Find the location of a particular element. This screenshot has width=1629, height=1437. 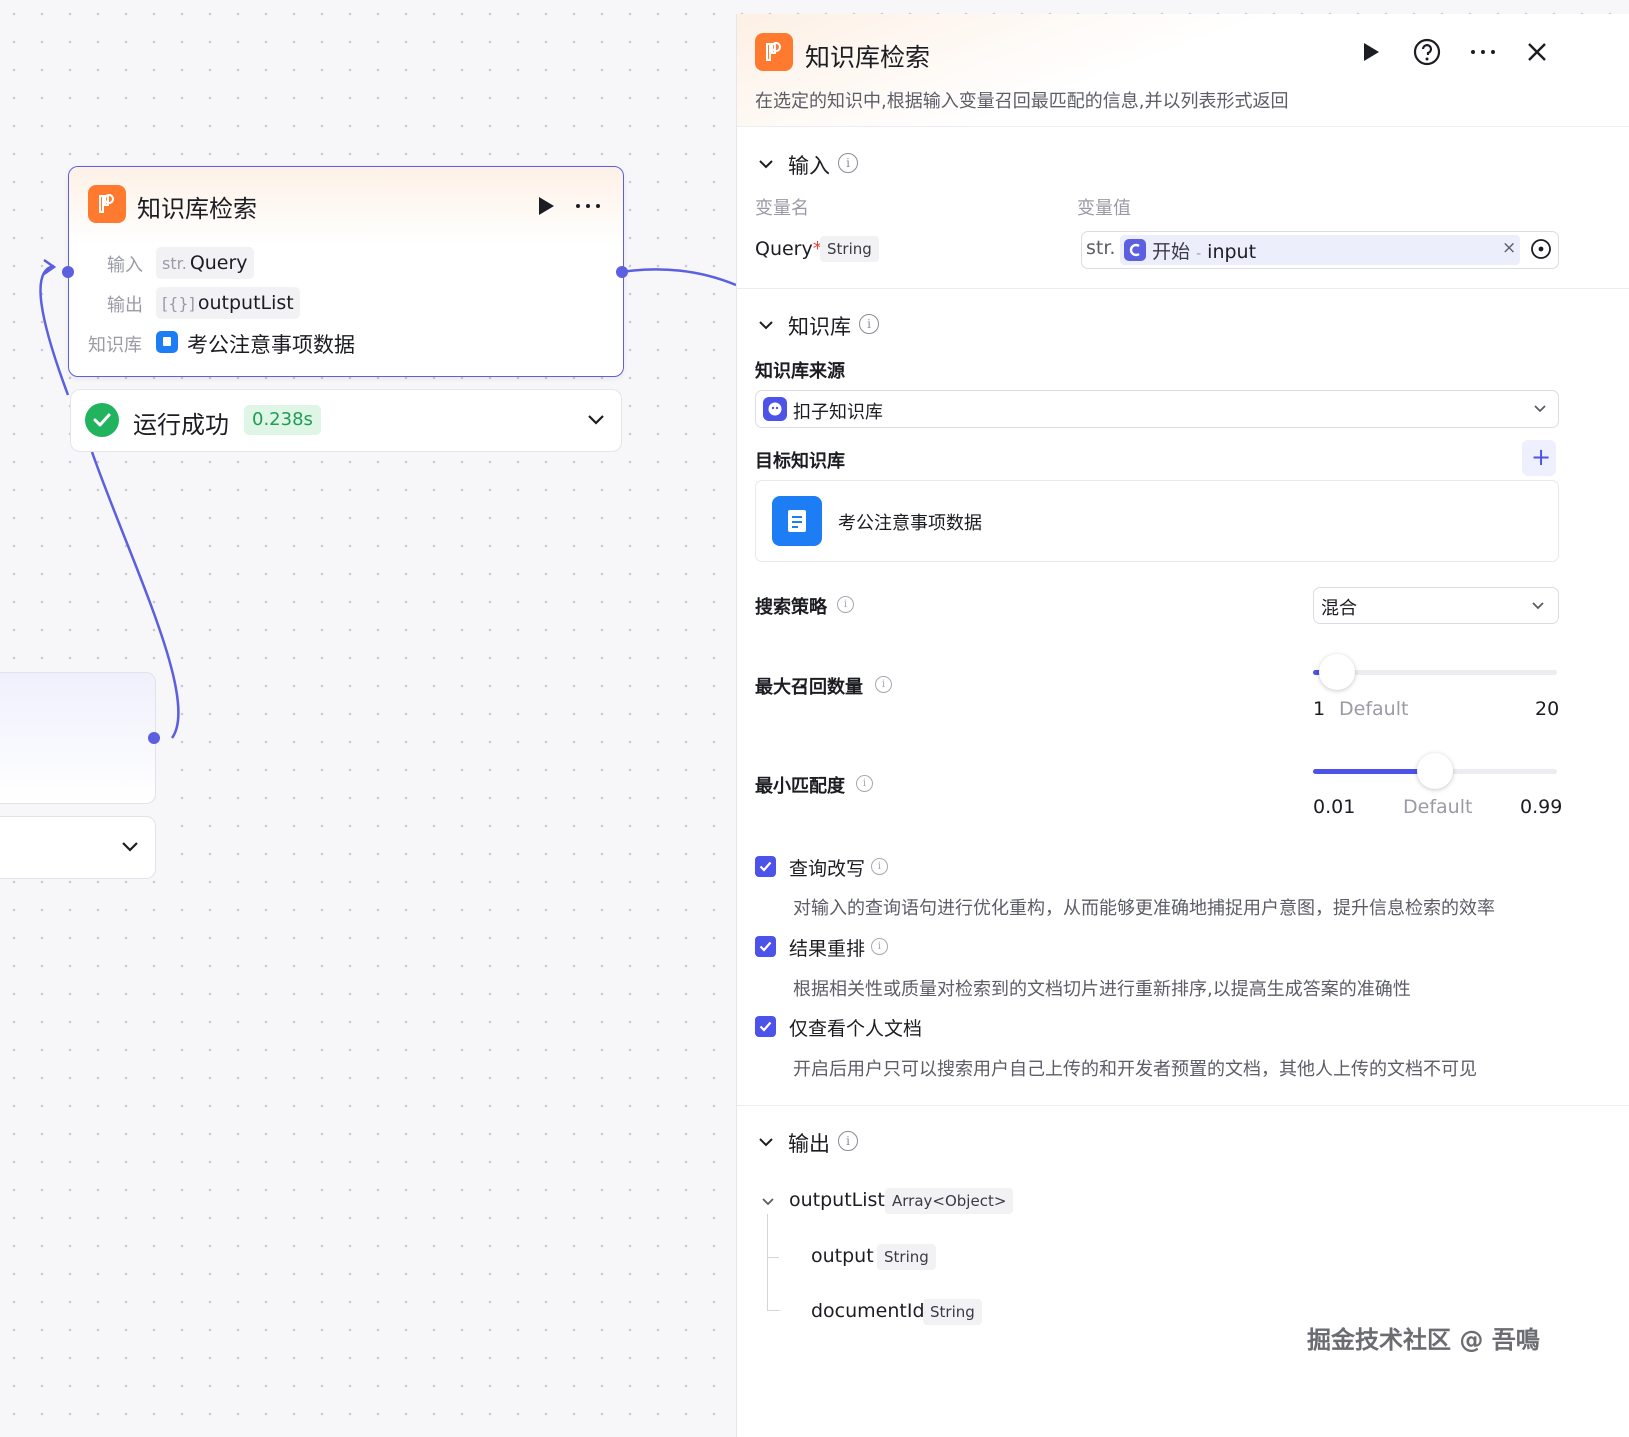

node-input-chip: str. Query is located at coordinates (205, 263).